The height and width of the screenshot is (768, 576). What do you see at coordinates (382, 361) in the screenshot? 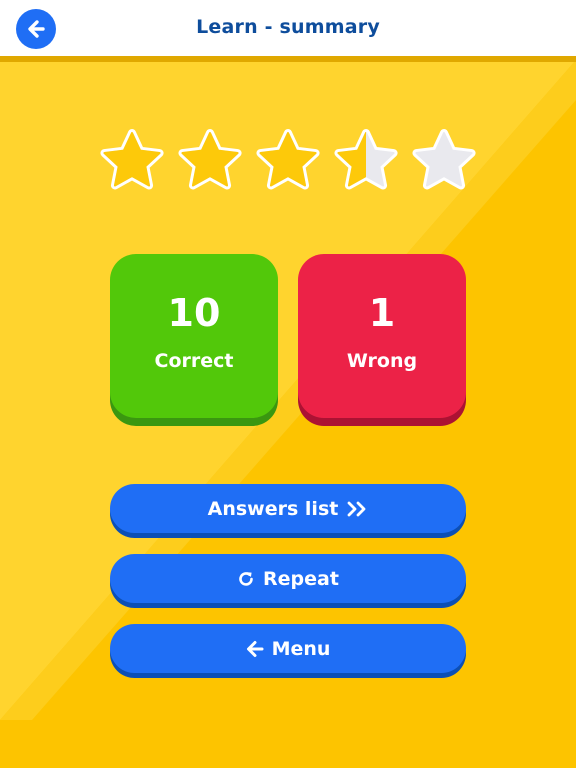
I see `wrong-label: Wrong` at bounding box center [382, 361].